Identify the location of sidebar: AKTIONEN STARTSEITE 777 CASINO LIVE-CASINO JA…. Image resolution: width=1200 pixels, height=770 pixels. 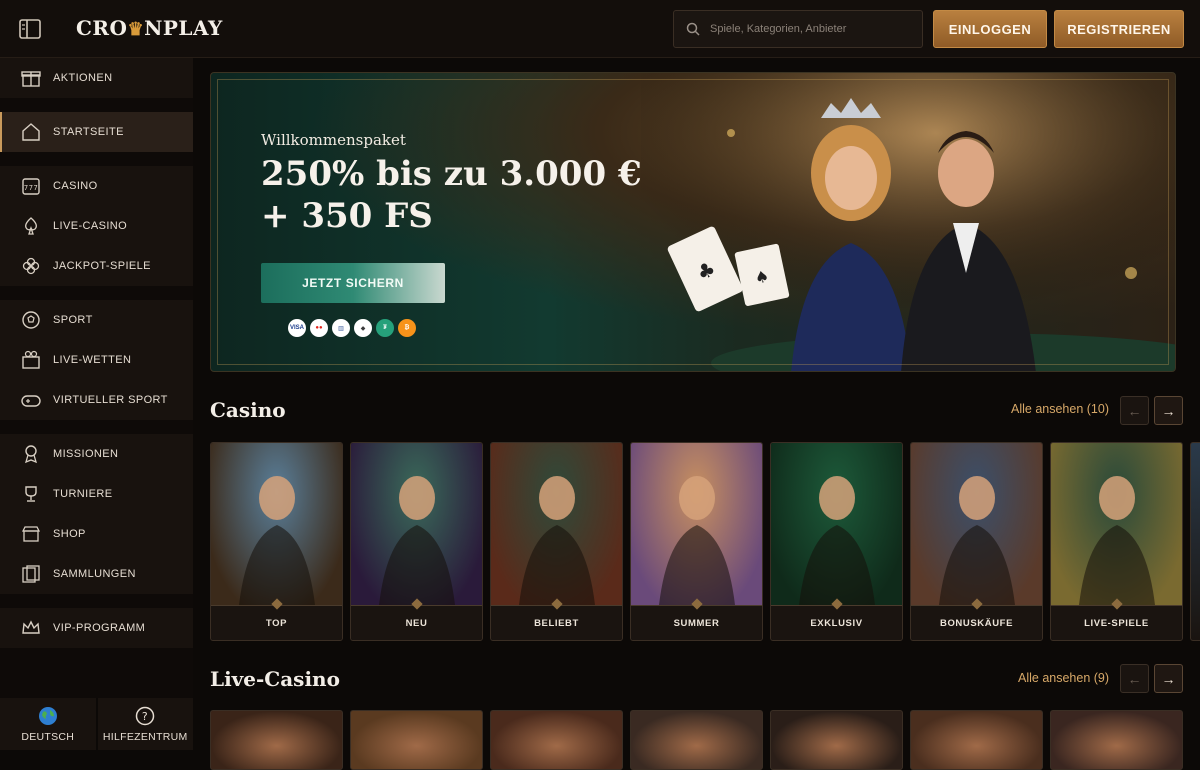
(96, 404).